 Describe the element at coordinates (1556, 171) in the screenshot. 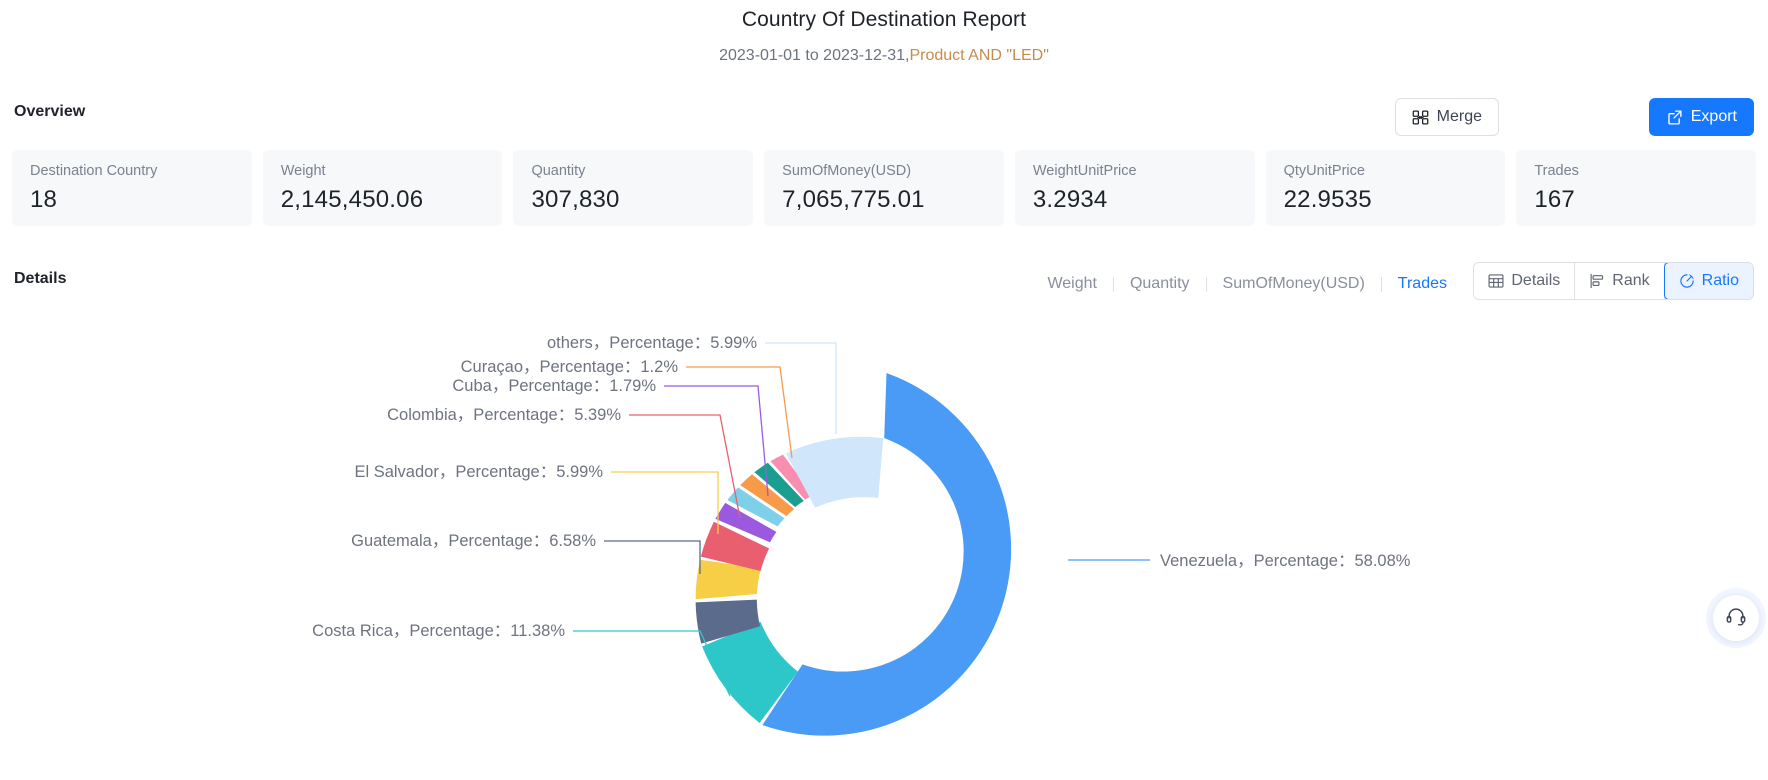

I see `card-label: Trades` at that location.